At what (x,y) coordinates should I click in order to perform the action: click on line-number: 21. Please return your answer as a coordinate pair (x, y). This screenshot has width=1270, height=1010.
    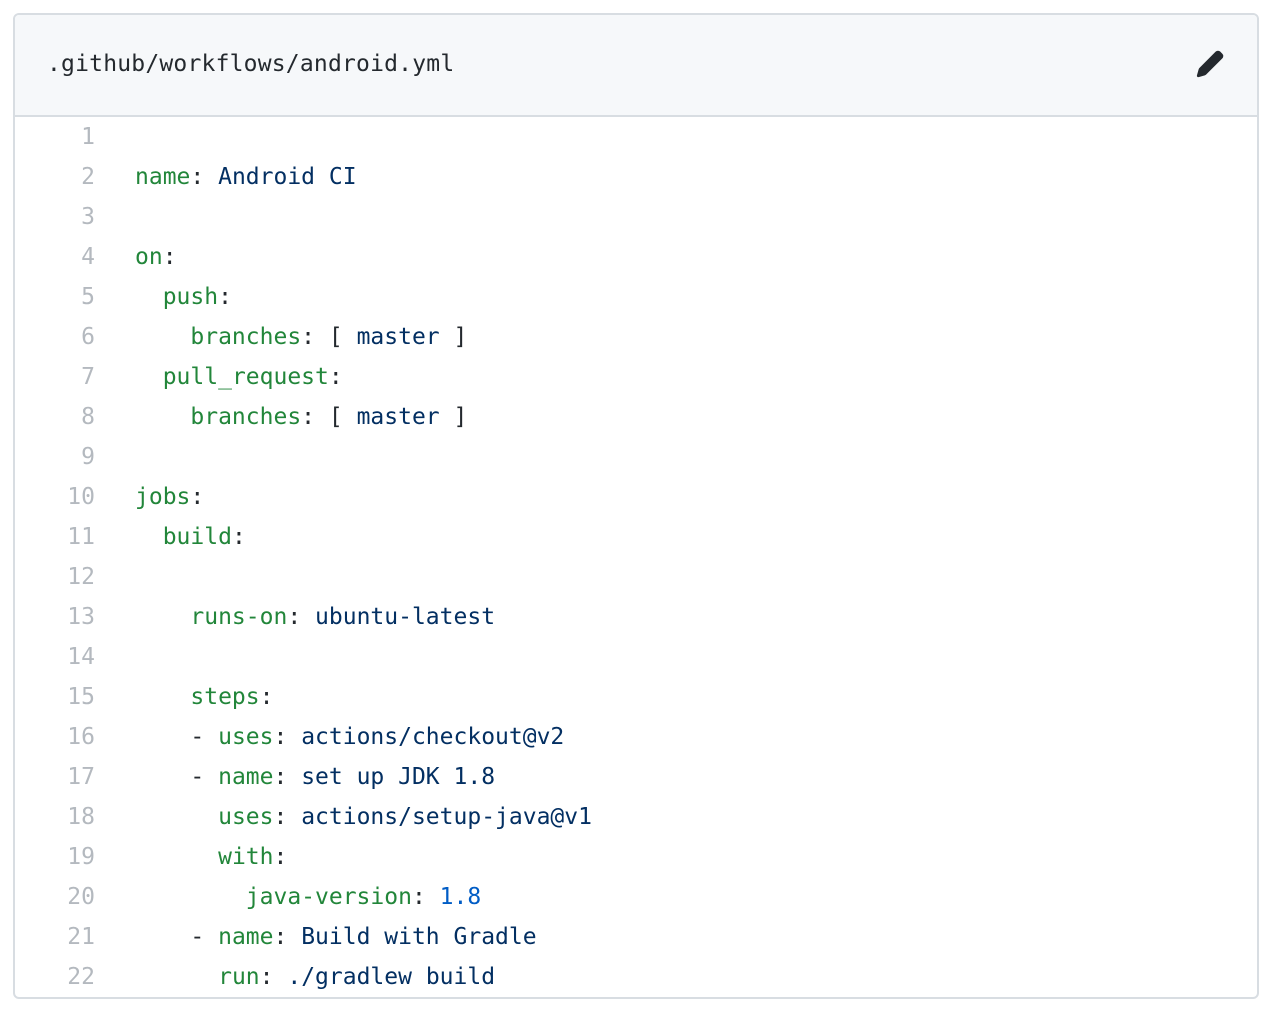
    Looking at the image, I should click on (55, 937).